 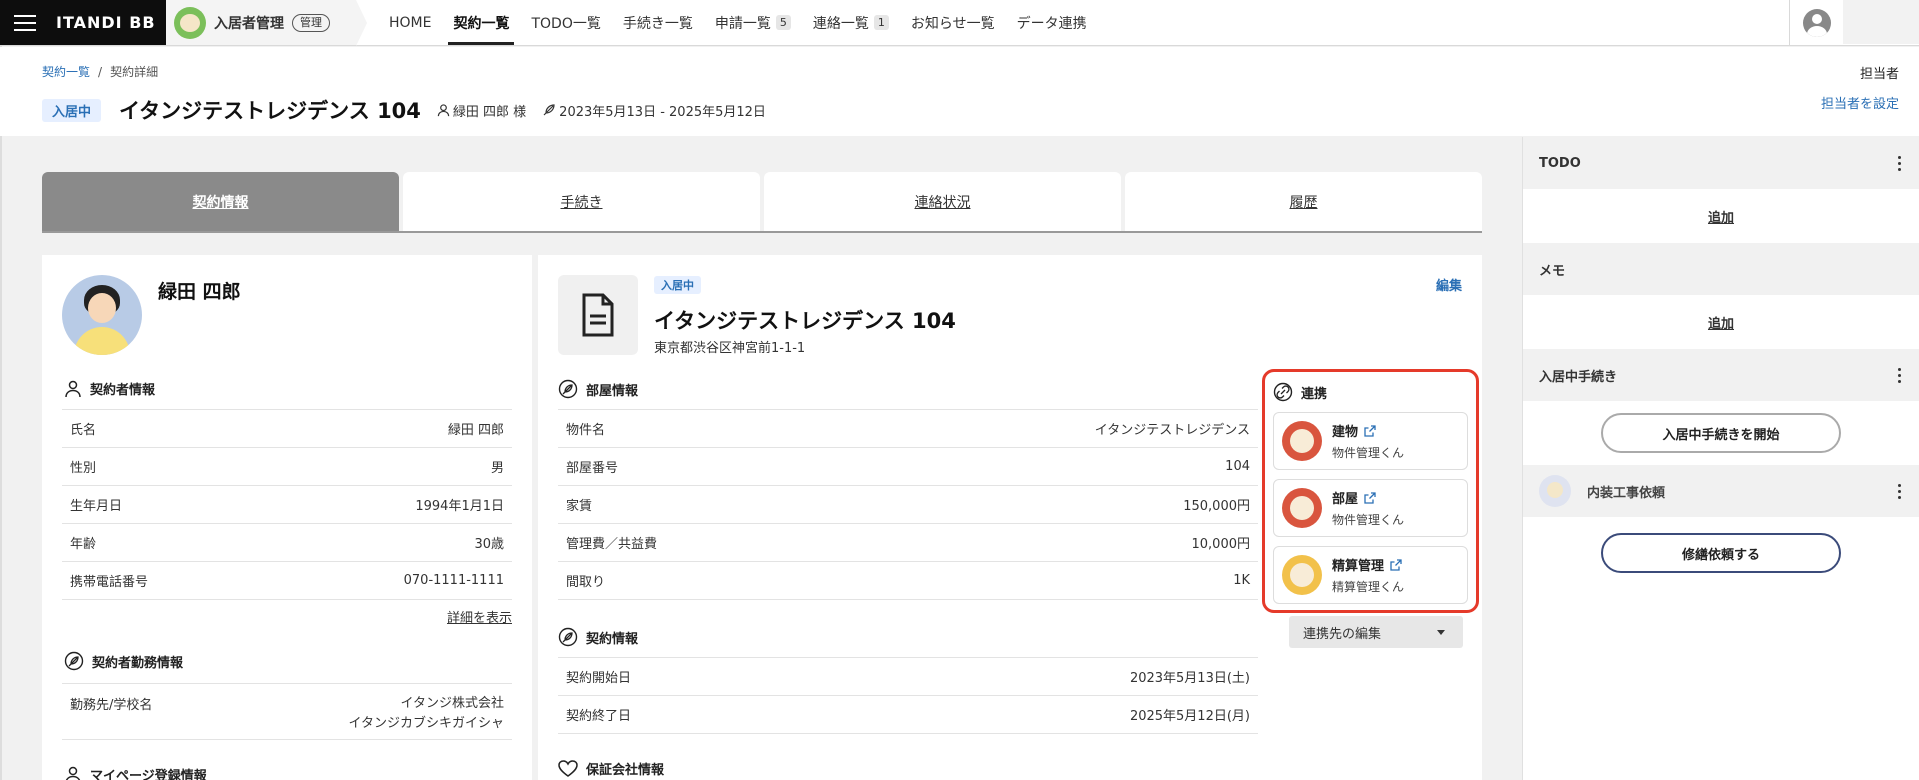 What do you see at coordinates (1899, 375) in the screenshot?
I see `moving-more-icon` at bounding box center [1899, 375].